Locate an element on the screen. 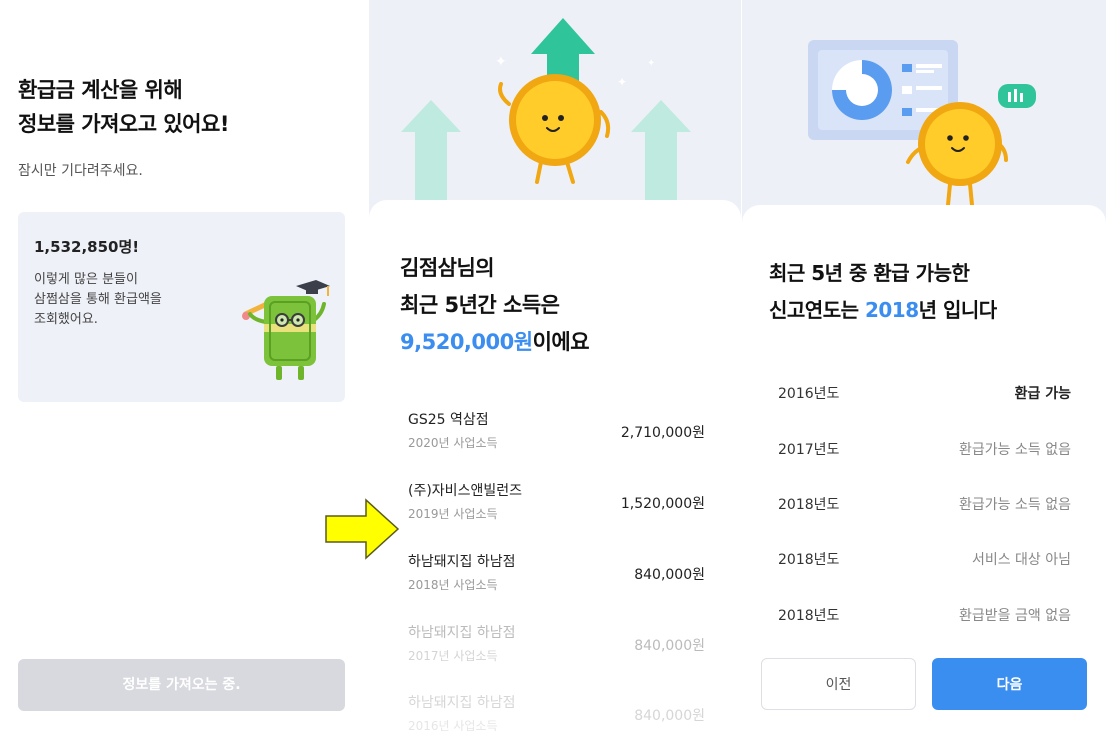 The image size is (1106, 731). year-row: 2017년도 환급가능 소득 없음 is located at coordinates (924, 451).